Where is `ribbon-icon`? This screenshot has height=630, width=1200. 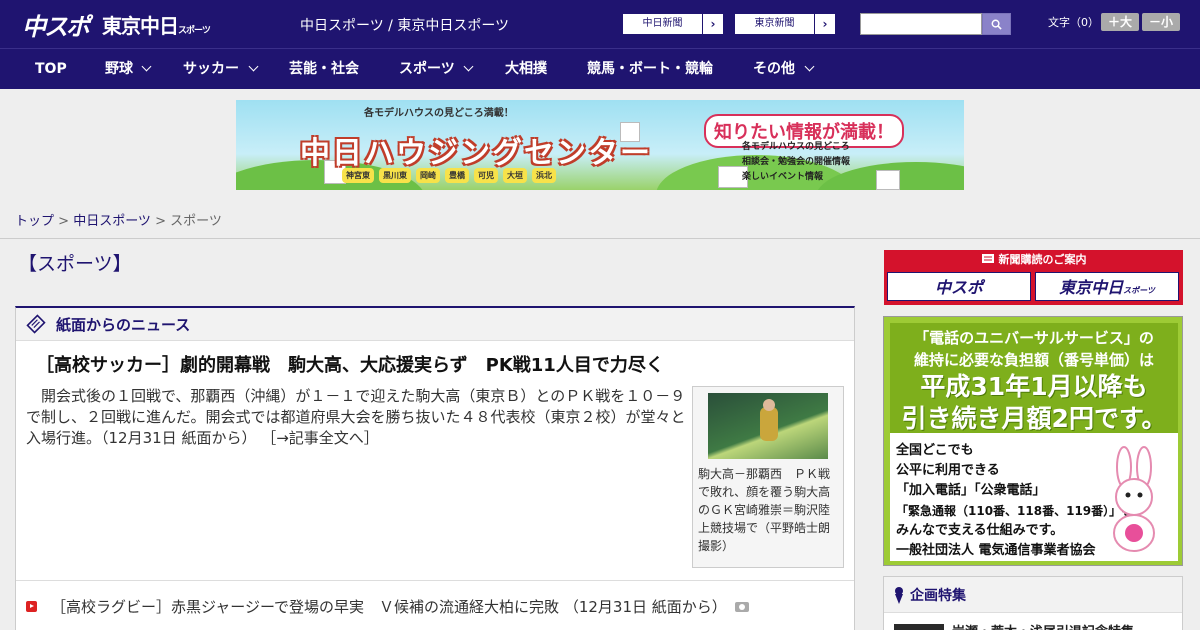
ribbon-icon is located at coordinates (899, 595).